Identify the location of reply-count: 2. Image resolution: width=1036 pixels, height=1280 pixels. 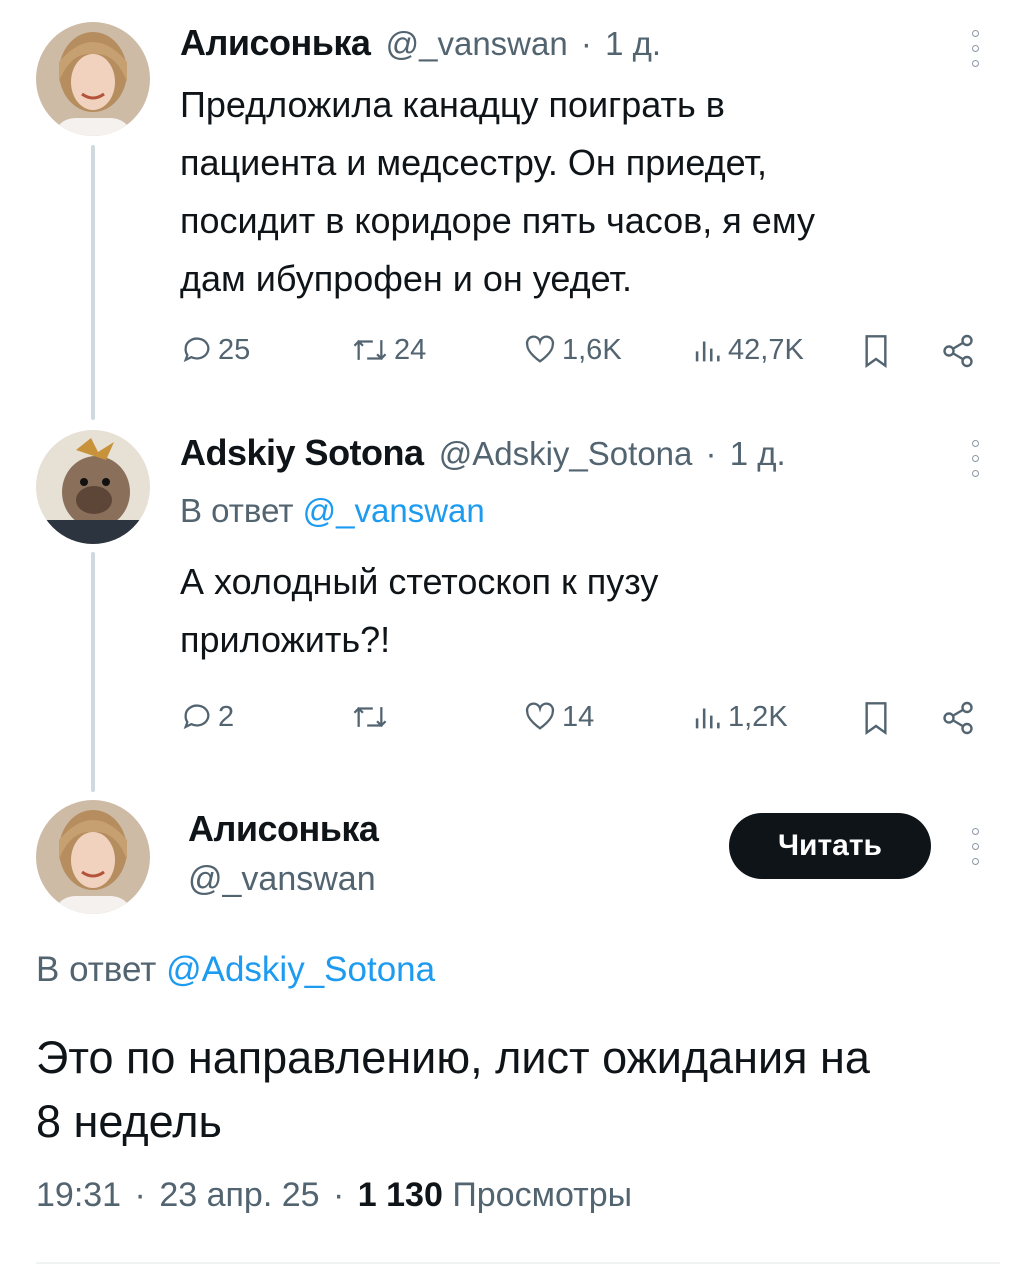
(226, 716).